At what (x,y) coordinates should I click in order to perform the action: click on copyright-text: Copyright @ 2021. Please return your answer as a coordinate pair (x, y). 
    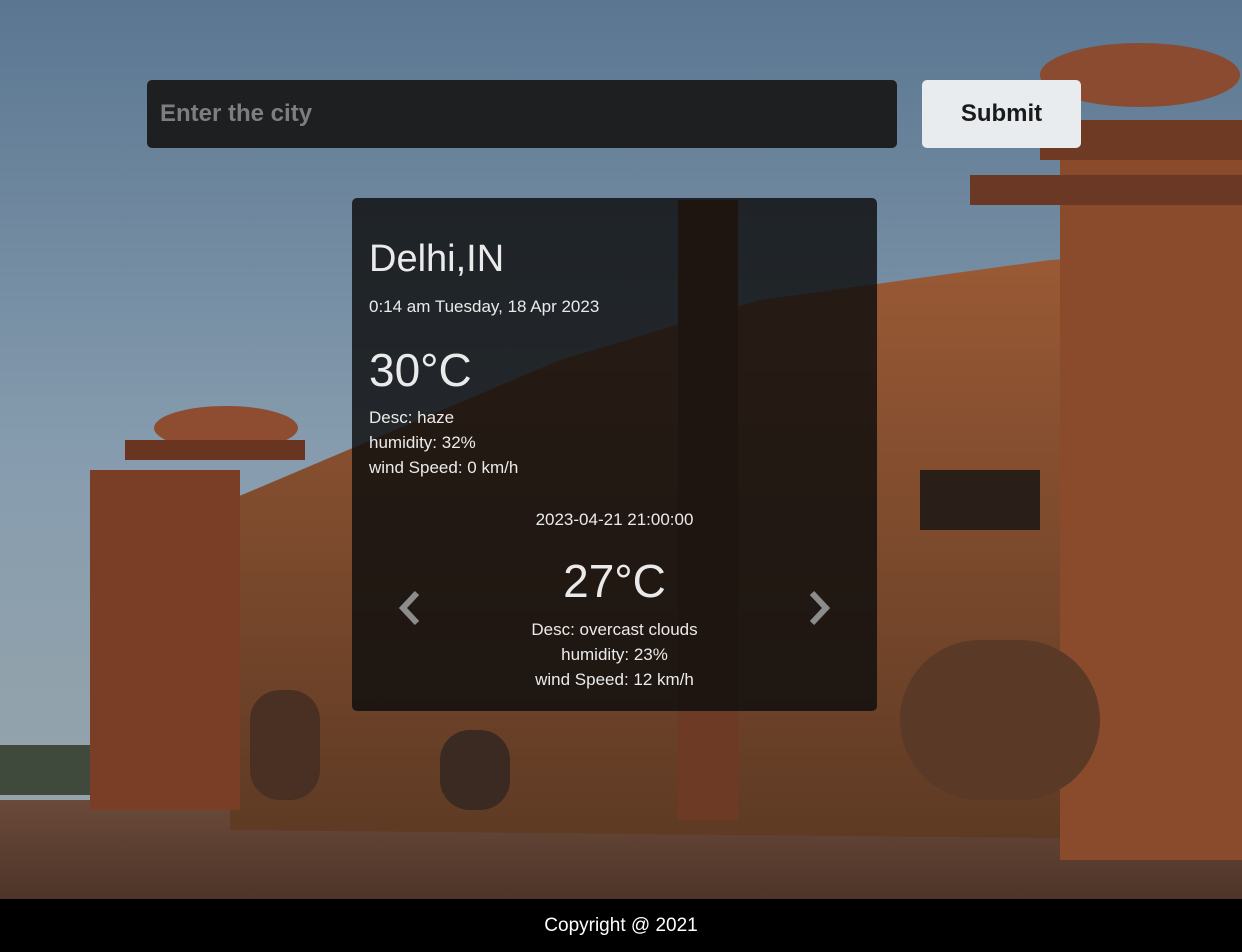
    Looking at the image, I should click on (621, 925).